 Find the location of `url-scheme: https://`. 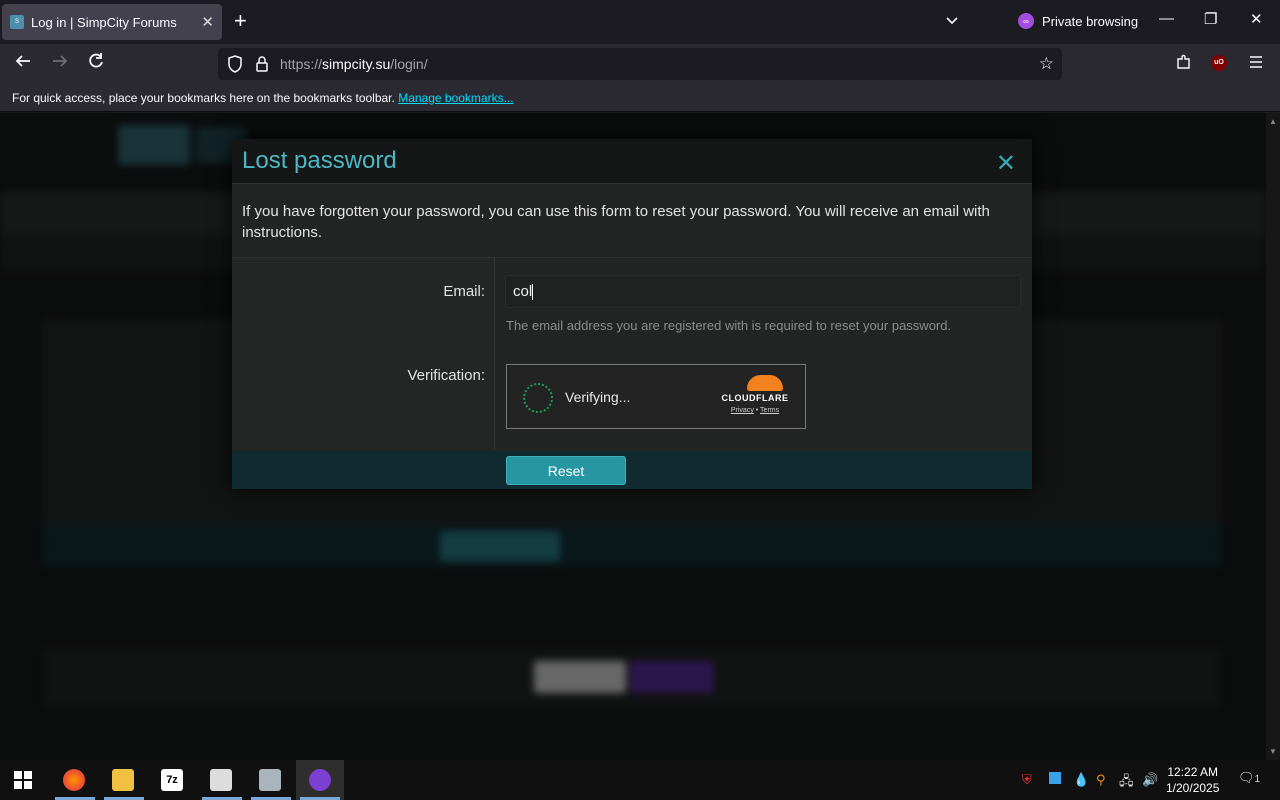

url-scheme: https:// is located at coordinates (301, 64).